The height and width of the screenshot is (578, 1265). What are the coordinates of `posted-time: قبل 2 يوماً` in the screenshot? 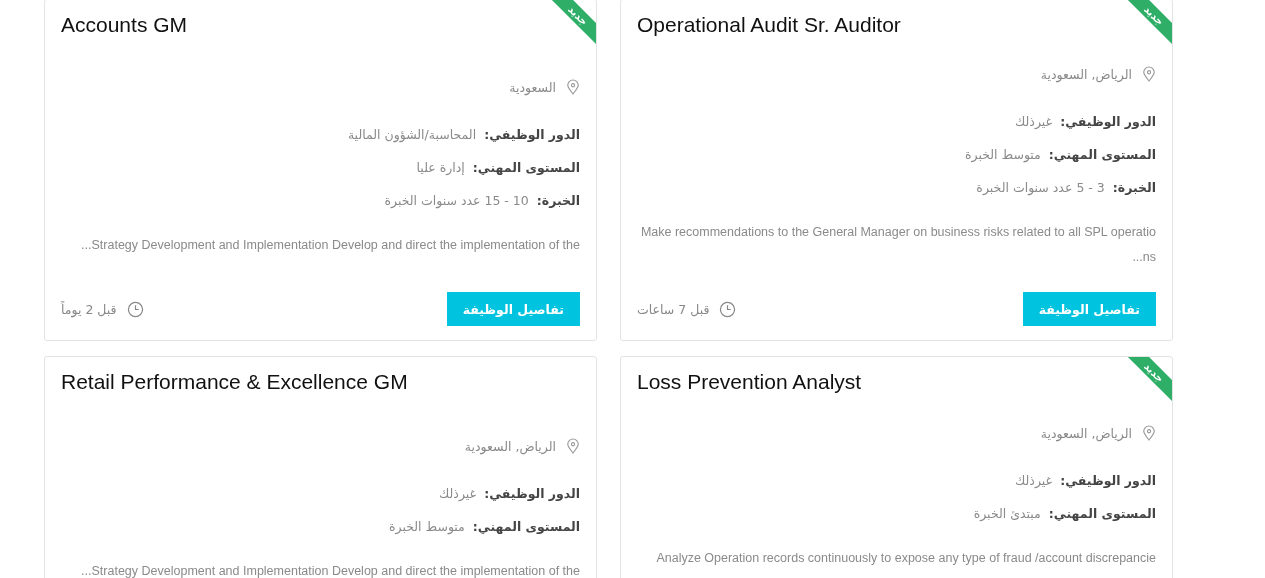 It's located at (89, 309).